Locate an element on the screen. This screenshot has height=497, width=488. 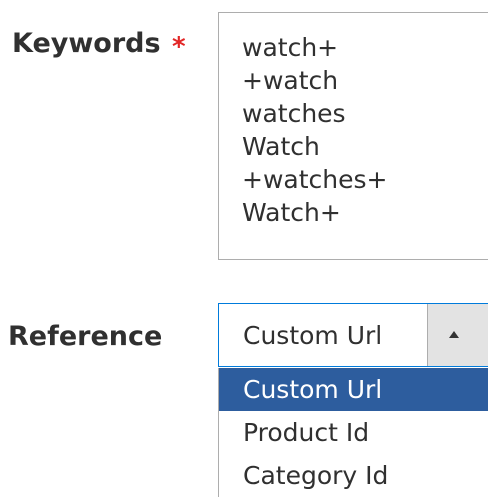
reference-select: Custom Url is located at coordinates (353, 335).